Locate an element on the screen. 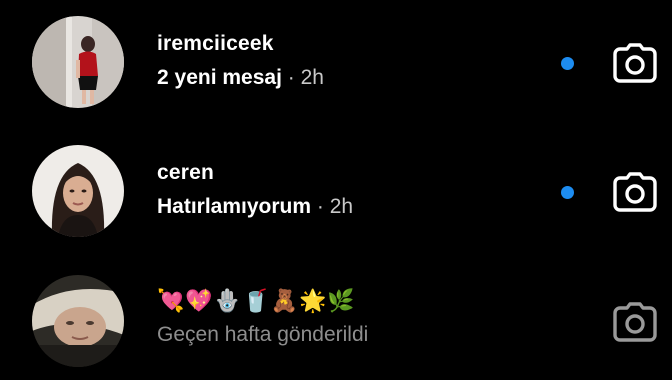 This screenshot has width=672, height=380. thread-message: Hatırlamıyorum is located at coordinates (234, 206).